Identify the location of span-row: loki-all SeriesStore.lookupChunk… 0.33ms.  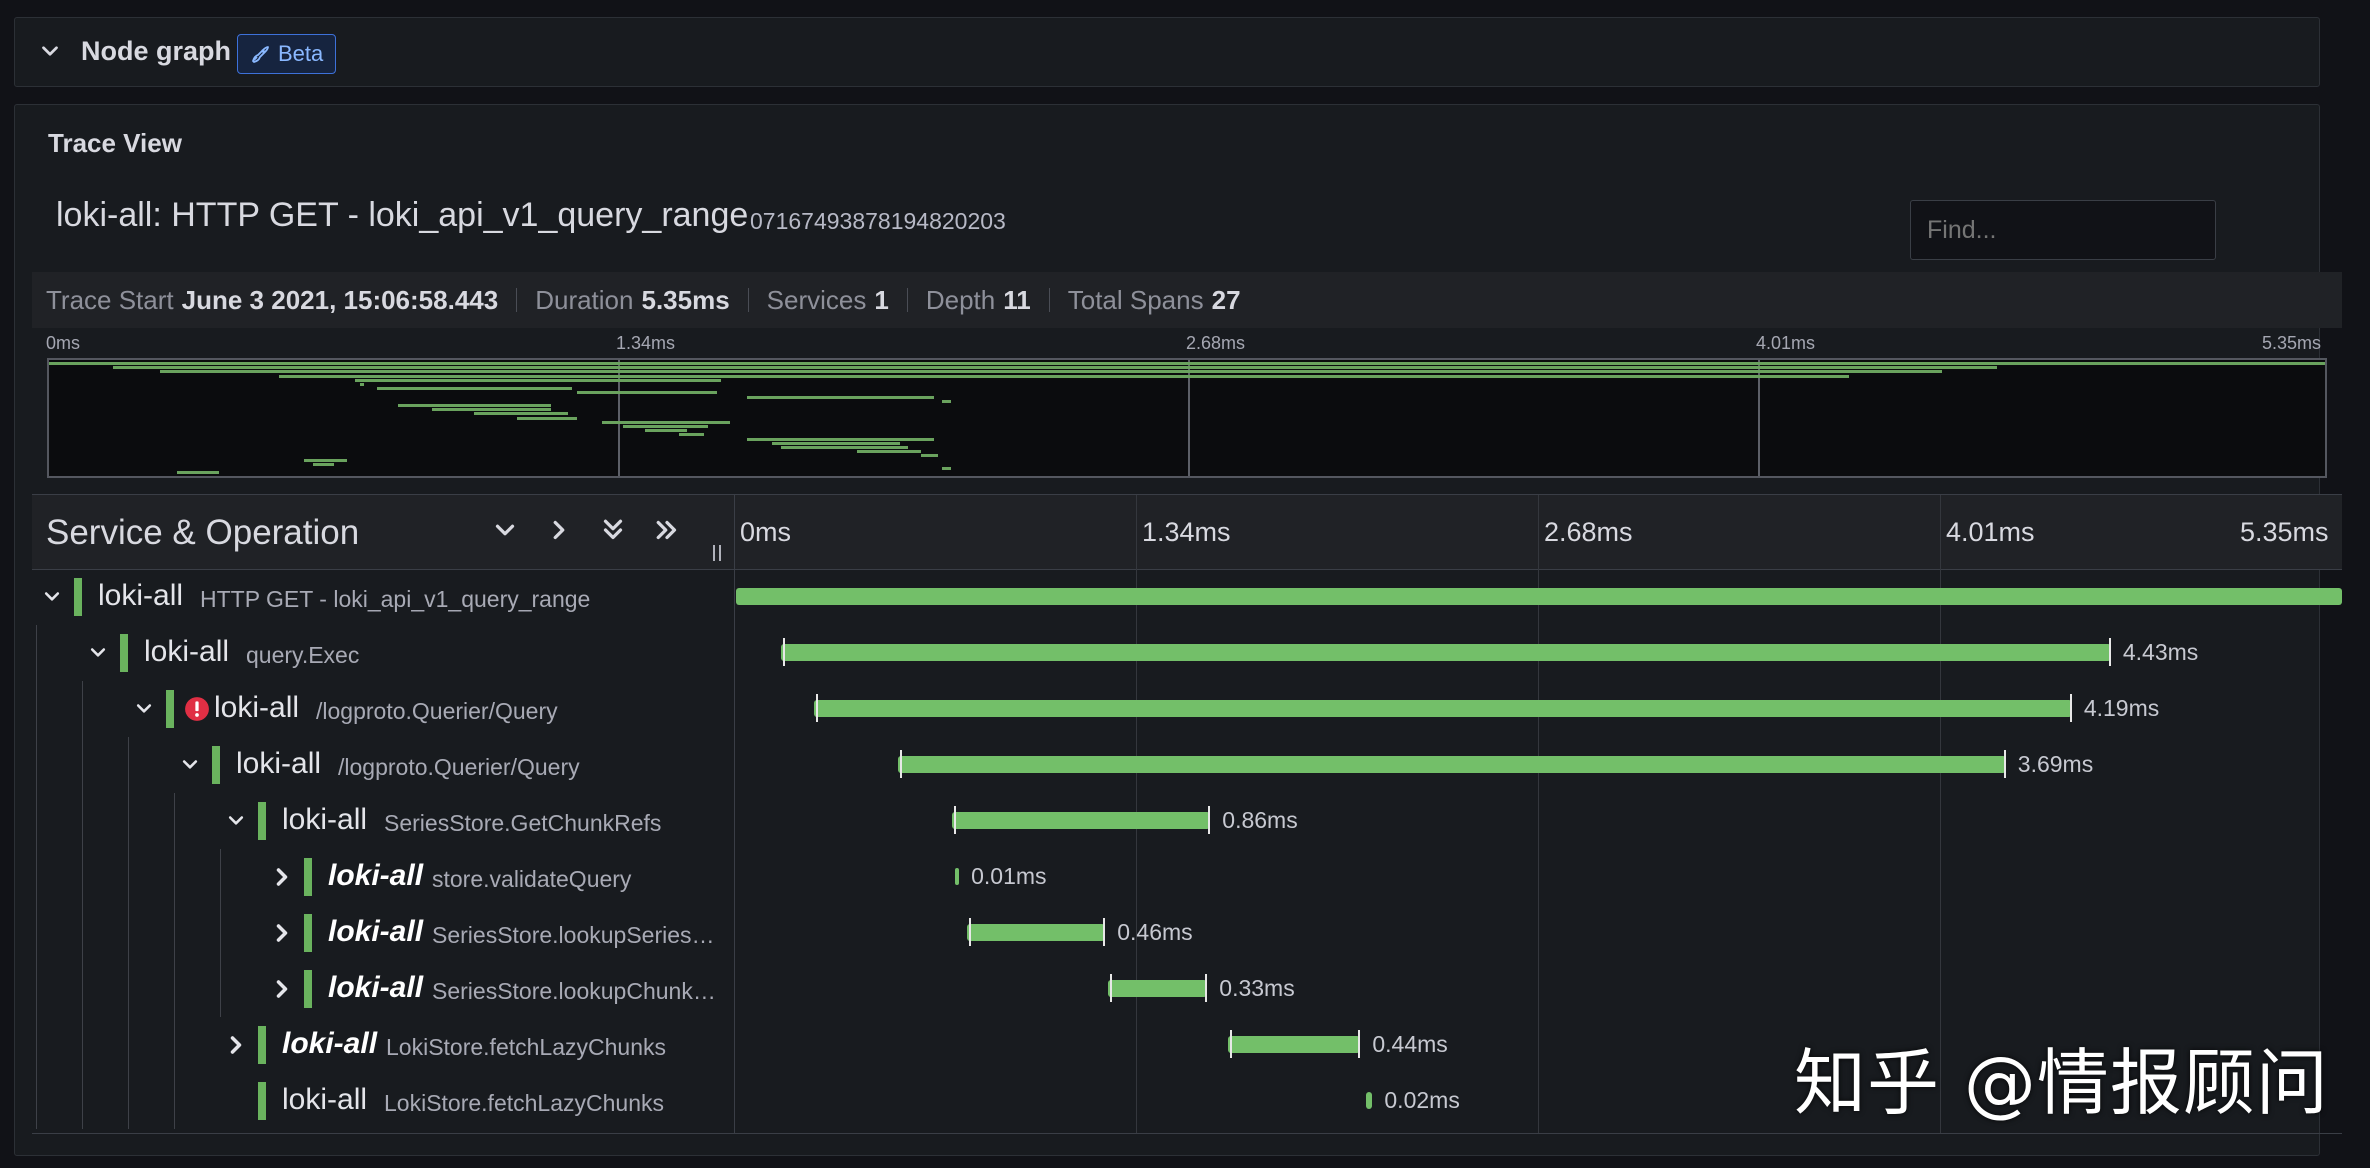
(1187, 989).